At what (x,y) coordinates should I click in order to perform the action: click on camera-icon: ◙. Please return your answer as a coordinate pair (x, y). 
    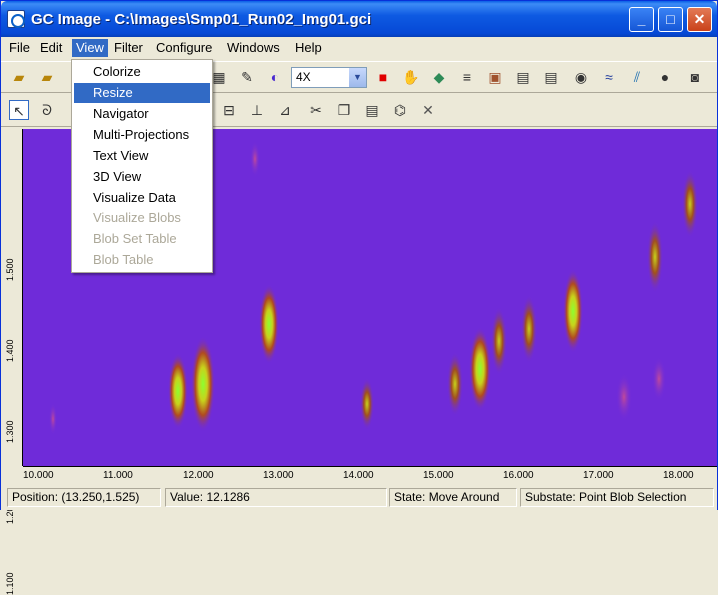
    Looking at the image, I should click on (695, 77).